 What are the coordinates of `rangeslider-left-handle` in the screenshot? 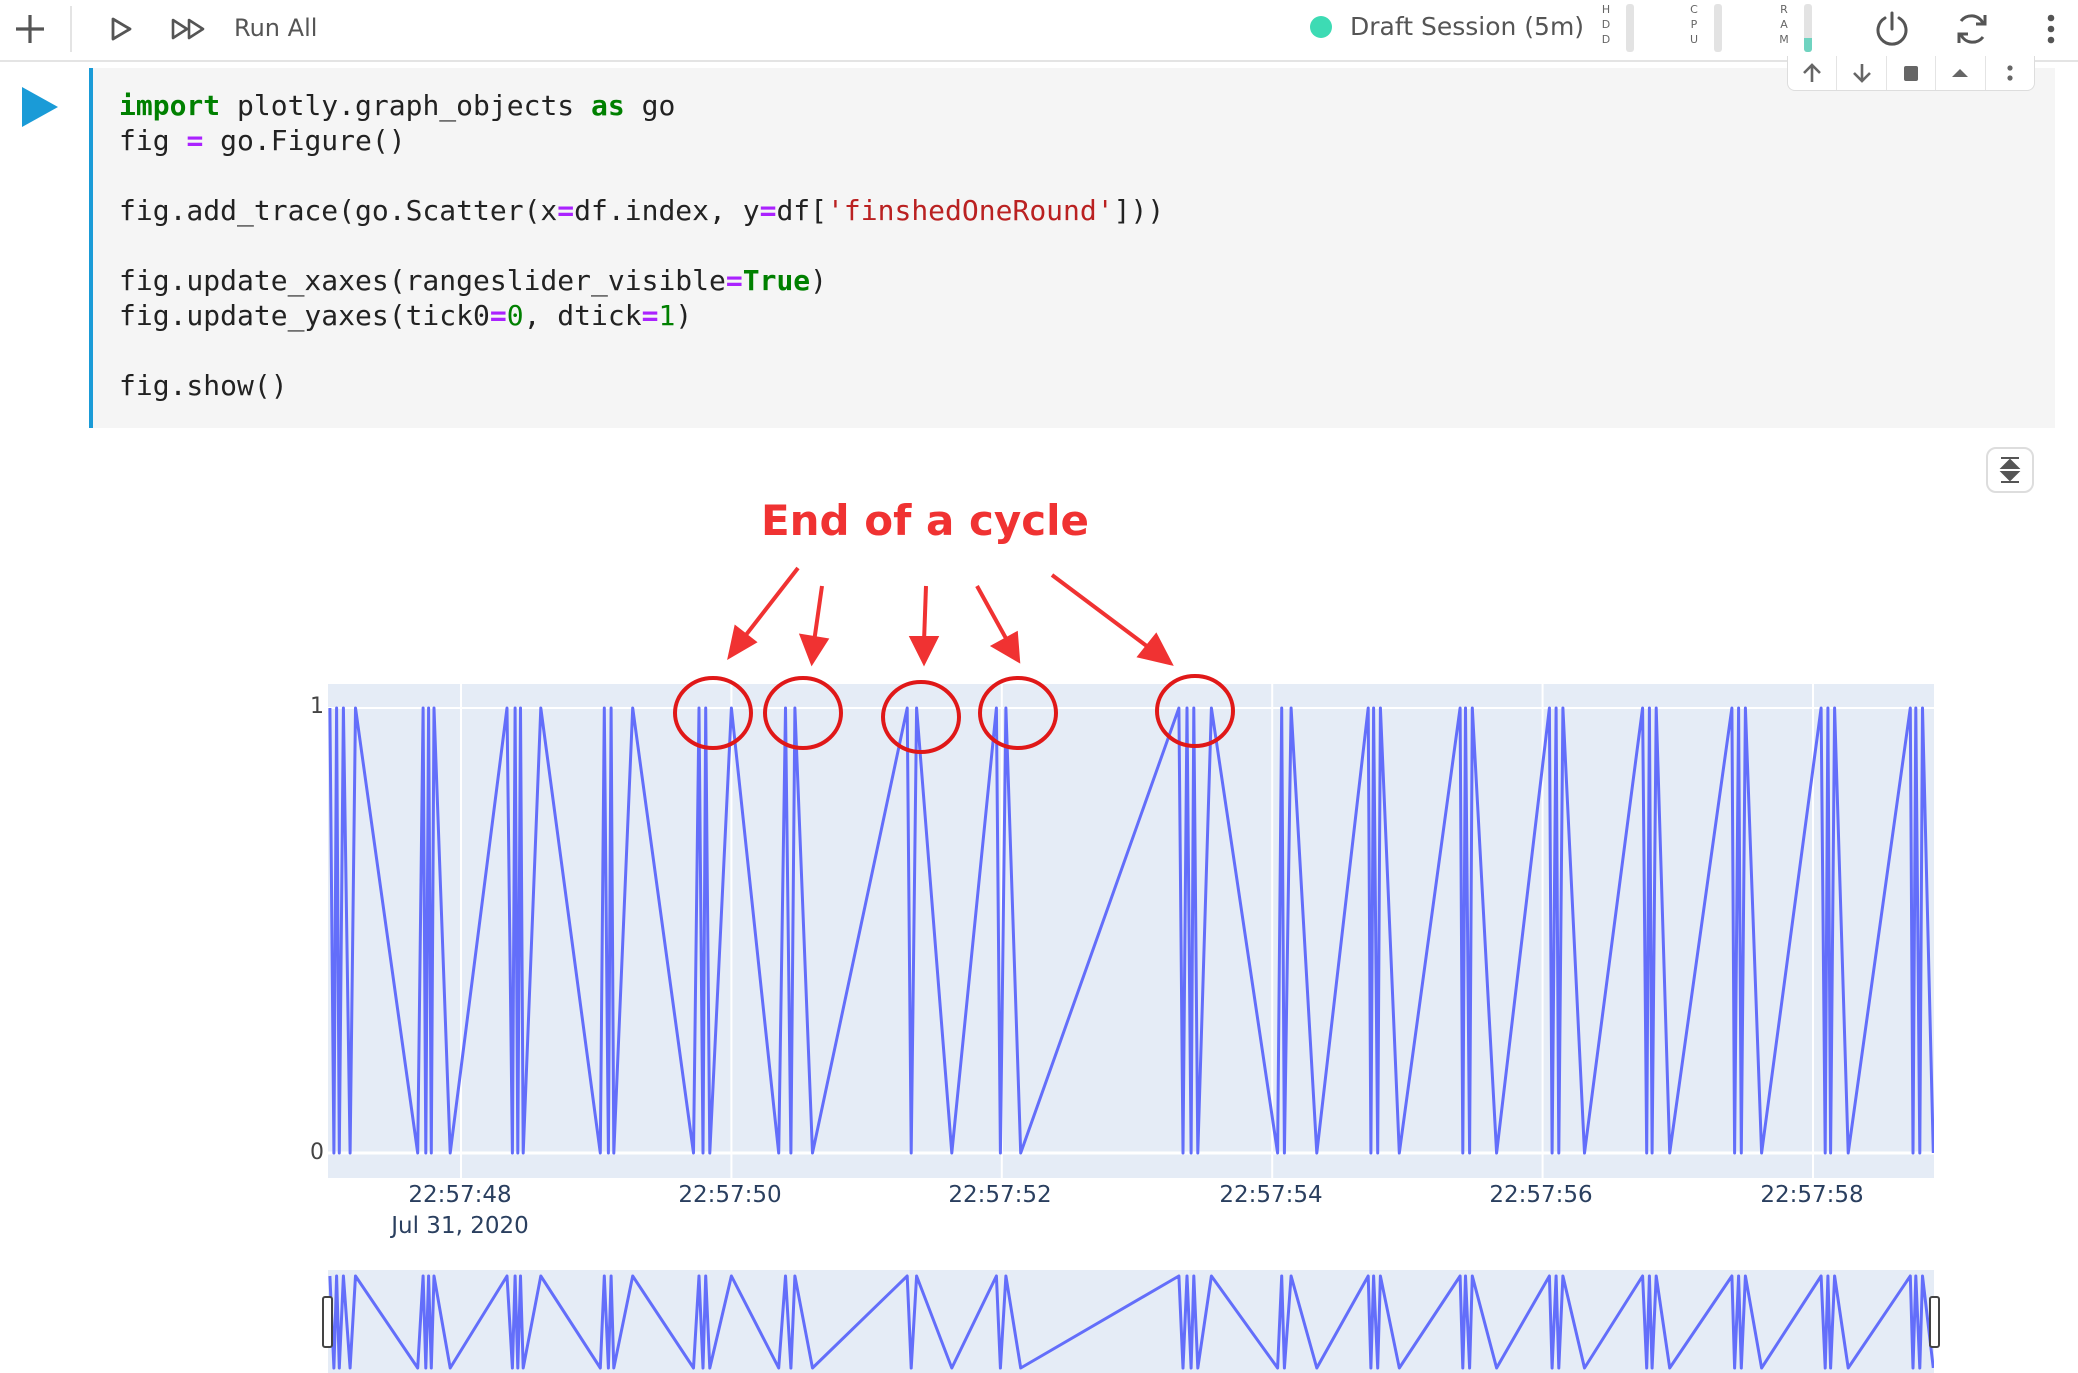 It's located at (327, 1322).